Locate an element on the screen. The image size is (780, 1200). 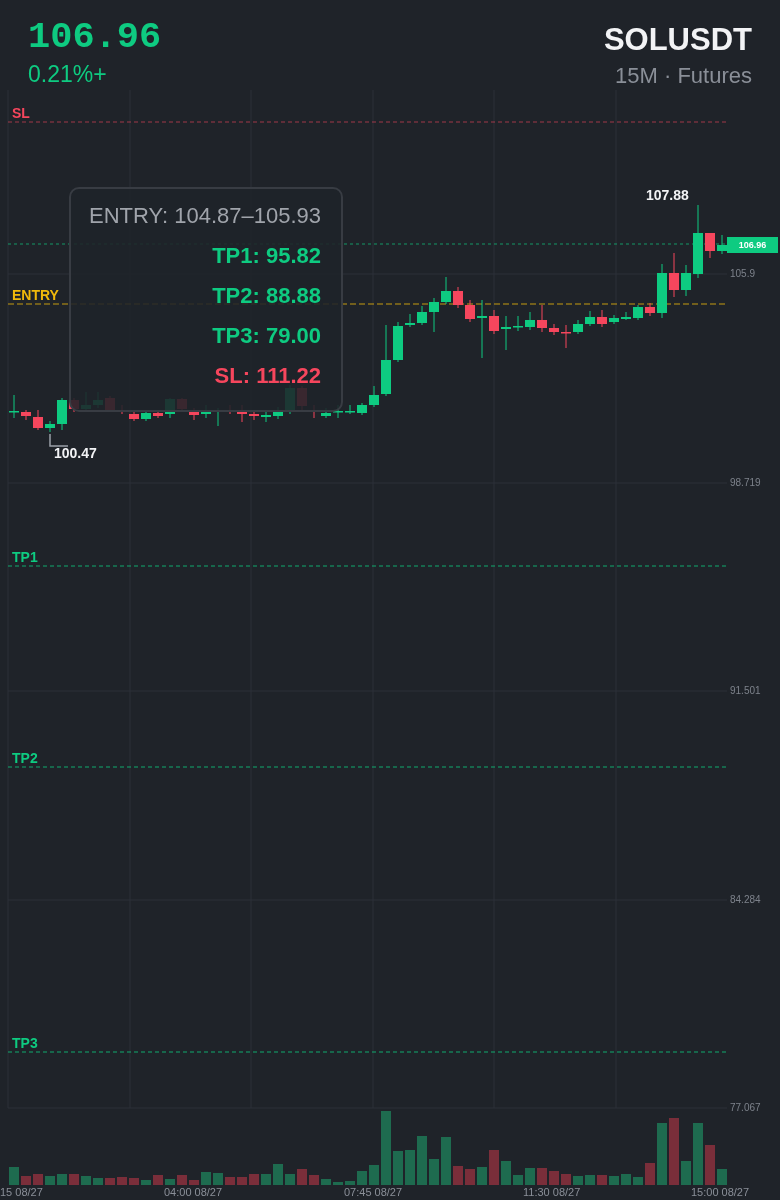
level-label: TP1 is located at coordinates (25, 557).